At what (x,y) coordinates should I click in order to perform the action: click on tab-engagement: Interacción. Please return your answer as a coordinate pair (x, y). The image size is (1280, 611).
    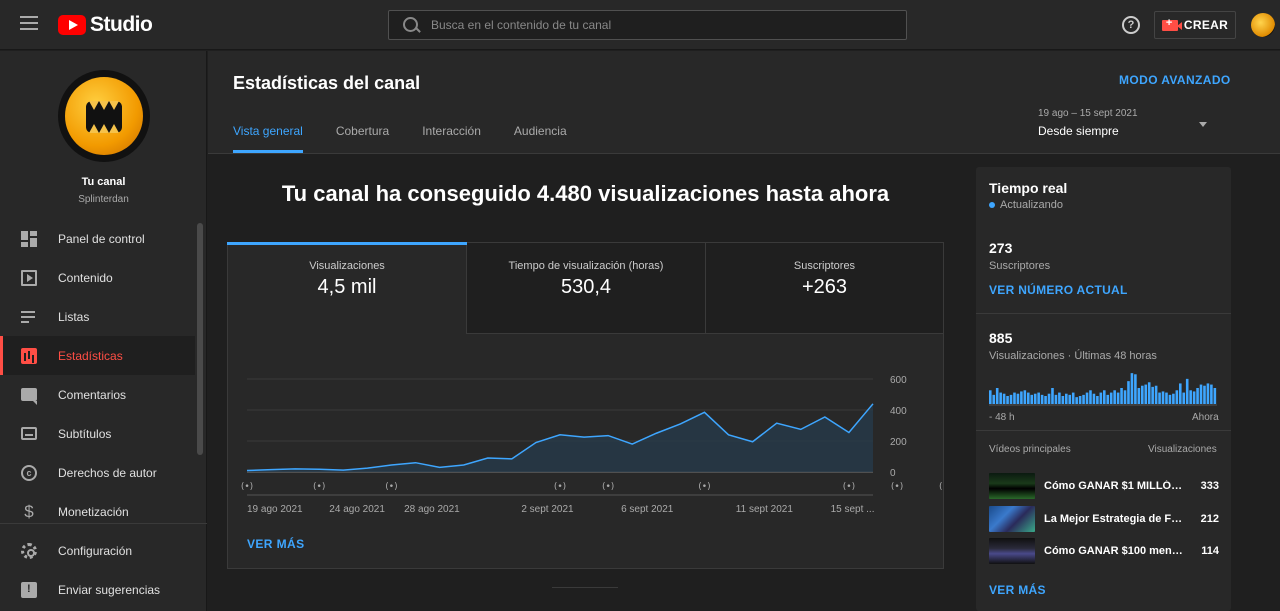
    Looking at the image, I should click on (451, 138).